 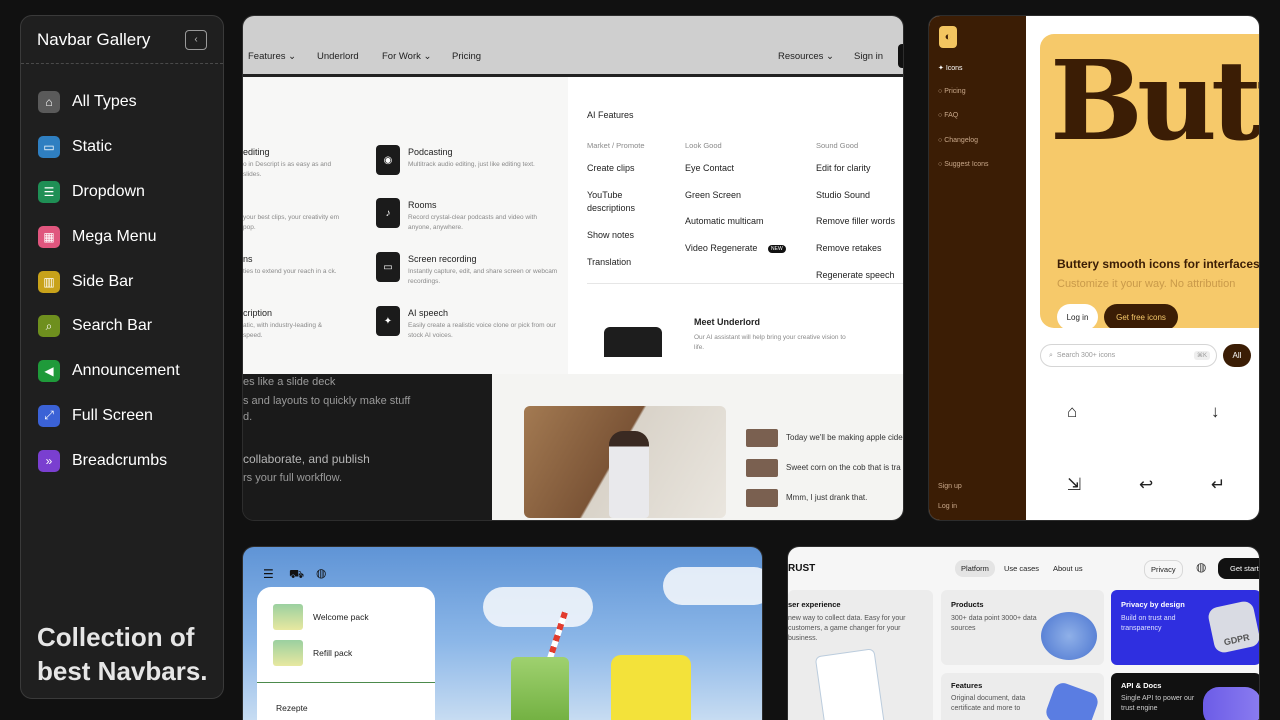 I want to click on sidebar-item-breadcrumbs: » Breadcrumbs, so click(x=122, y=460).